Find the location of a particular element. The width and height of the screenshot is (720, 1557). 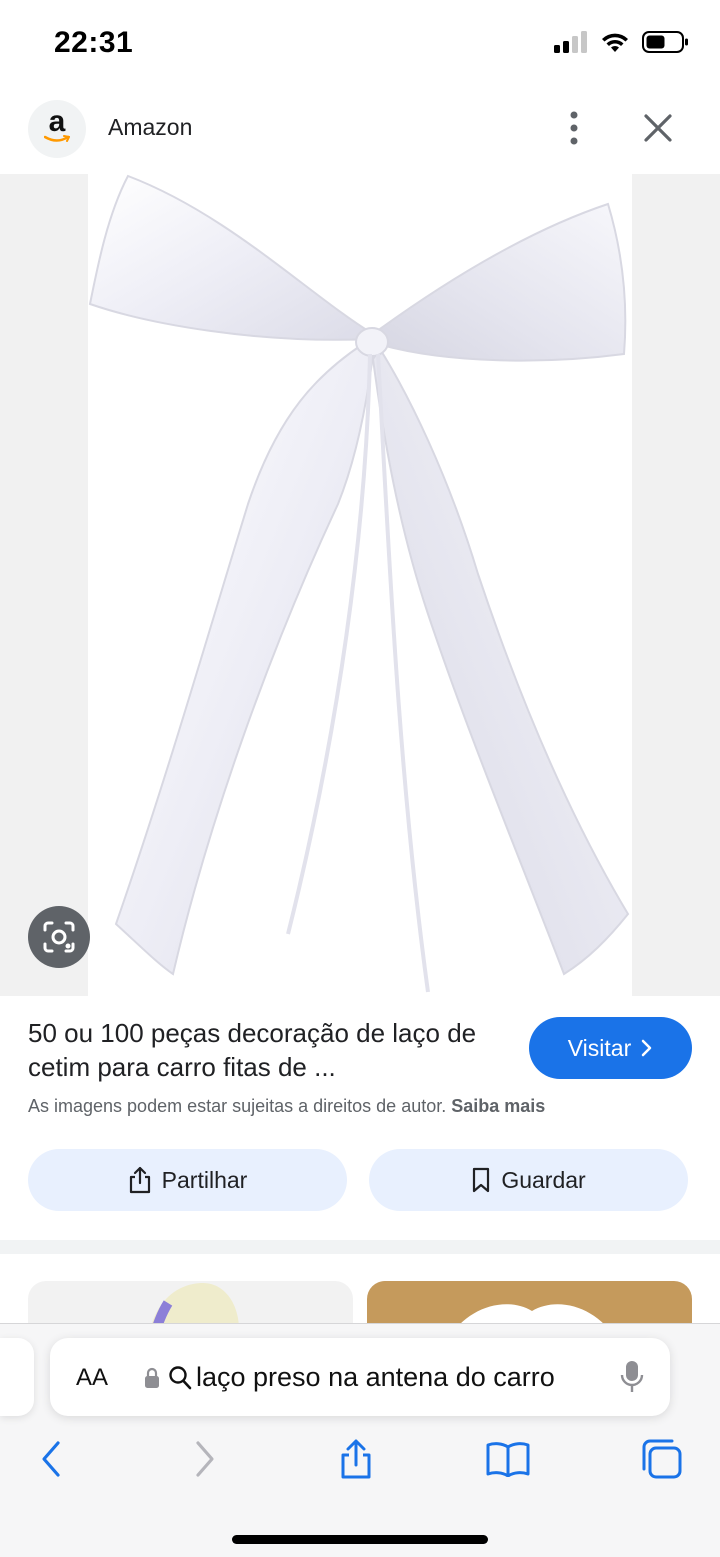

microphone-icon is located at coordinates (632, 1377).